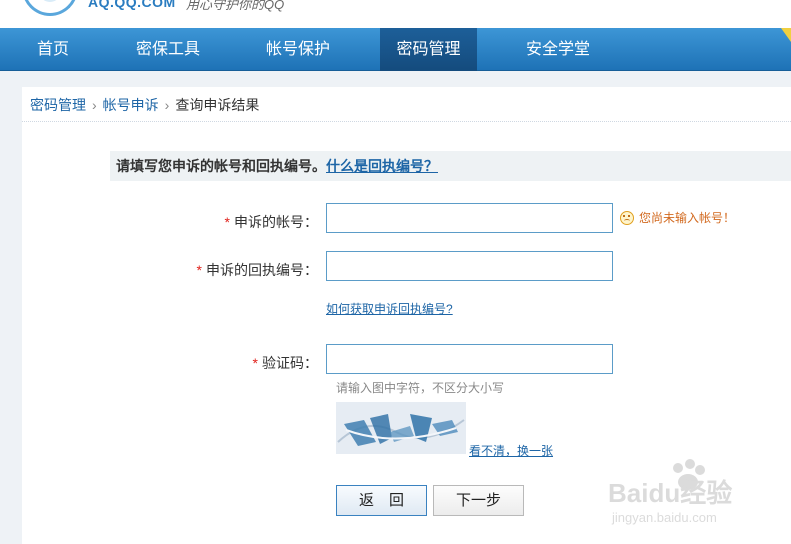 Image resolution: width=791 pixels, height=544 pixels. What do you see at coordinates (627, 217) in the screenshot?
I see `sad-face-icon` at bounding box center [627, 217].